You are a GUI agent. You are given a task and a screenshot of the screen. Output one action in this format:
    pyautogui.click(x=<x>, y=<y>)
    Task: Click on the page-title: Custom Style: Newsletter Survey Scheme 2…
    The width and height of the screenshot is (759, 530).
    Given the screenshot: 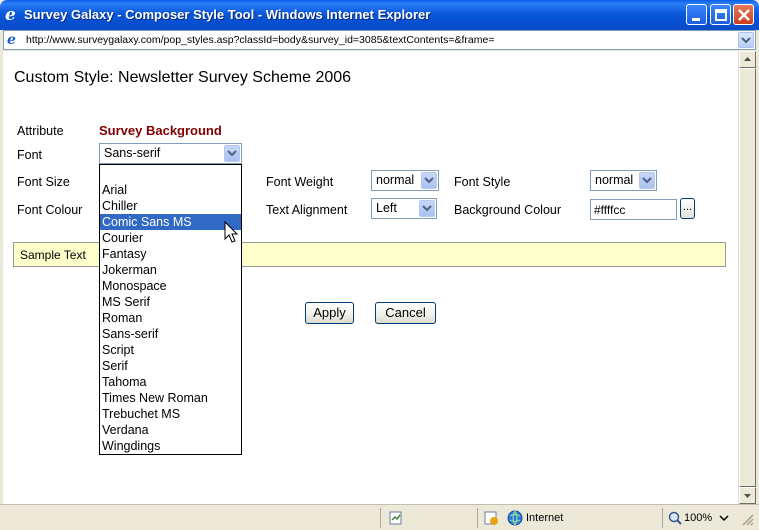 What is the action you would take?
    pyautogui.click(x=183, y=77)
    